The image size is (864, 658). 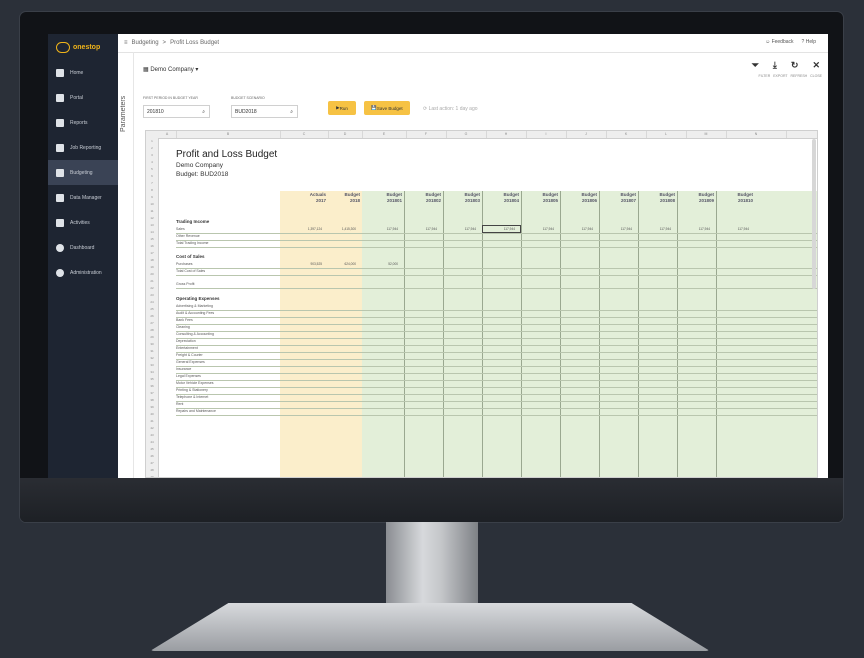 What do you see at coordinates (341, 229) in the screenshot?
I see `budget-cell: 1,415,300` at bounding box center [341, 229].